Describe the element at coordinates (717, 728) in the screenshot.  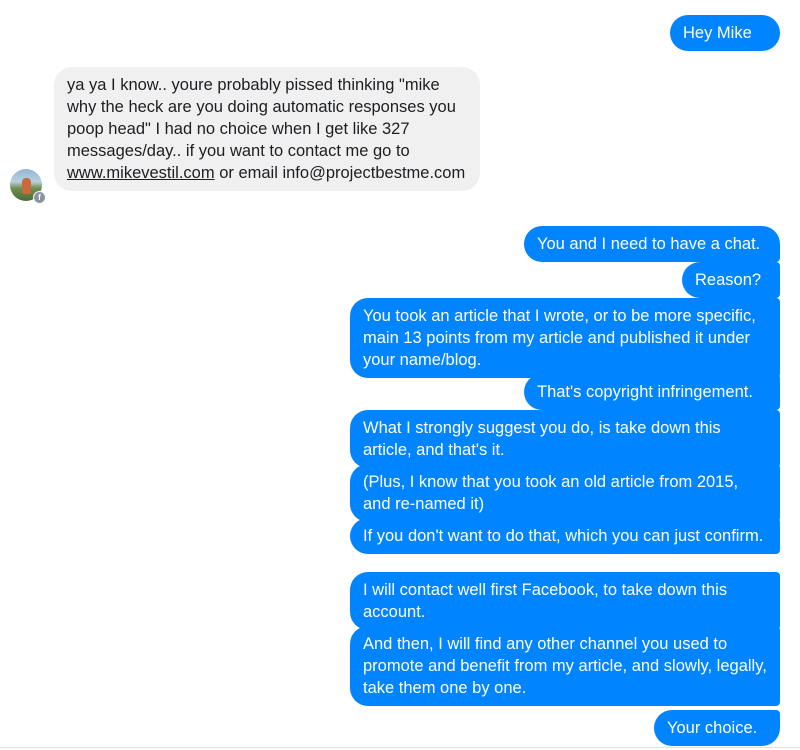
I see `outgoing-message: Your choice.` at that location.